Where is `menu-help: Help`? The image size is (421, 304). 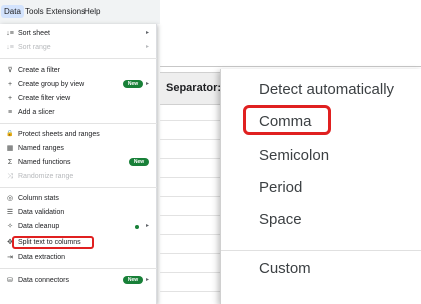
menu-help: Help is located at coordinates (92, 11).